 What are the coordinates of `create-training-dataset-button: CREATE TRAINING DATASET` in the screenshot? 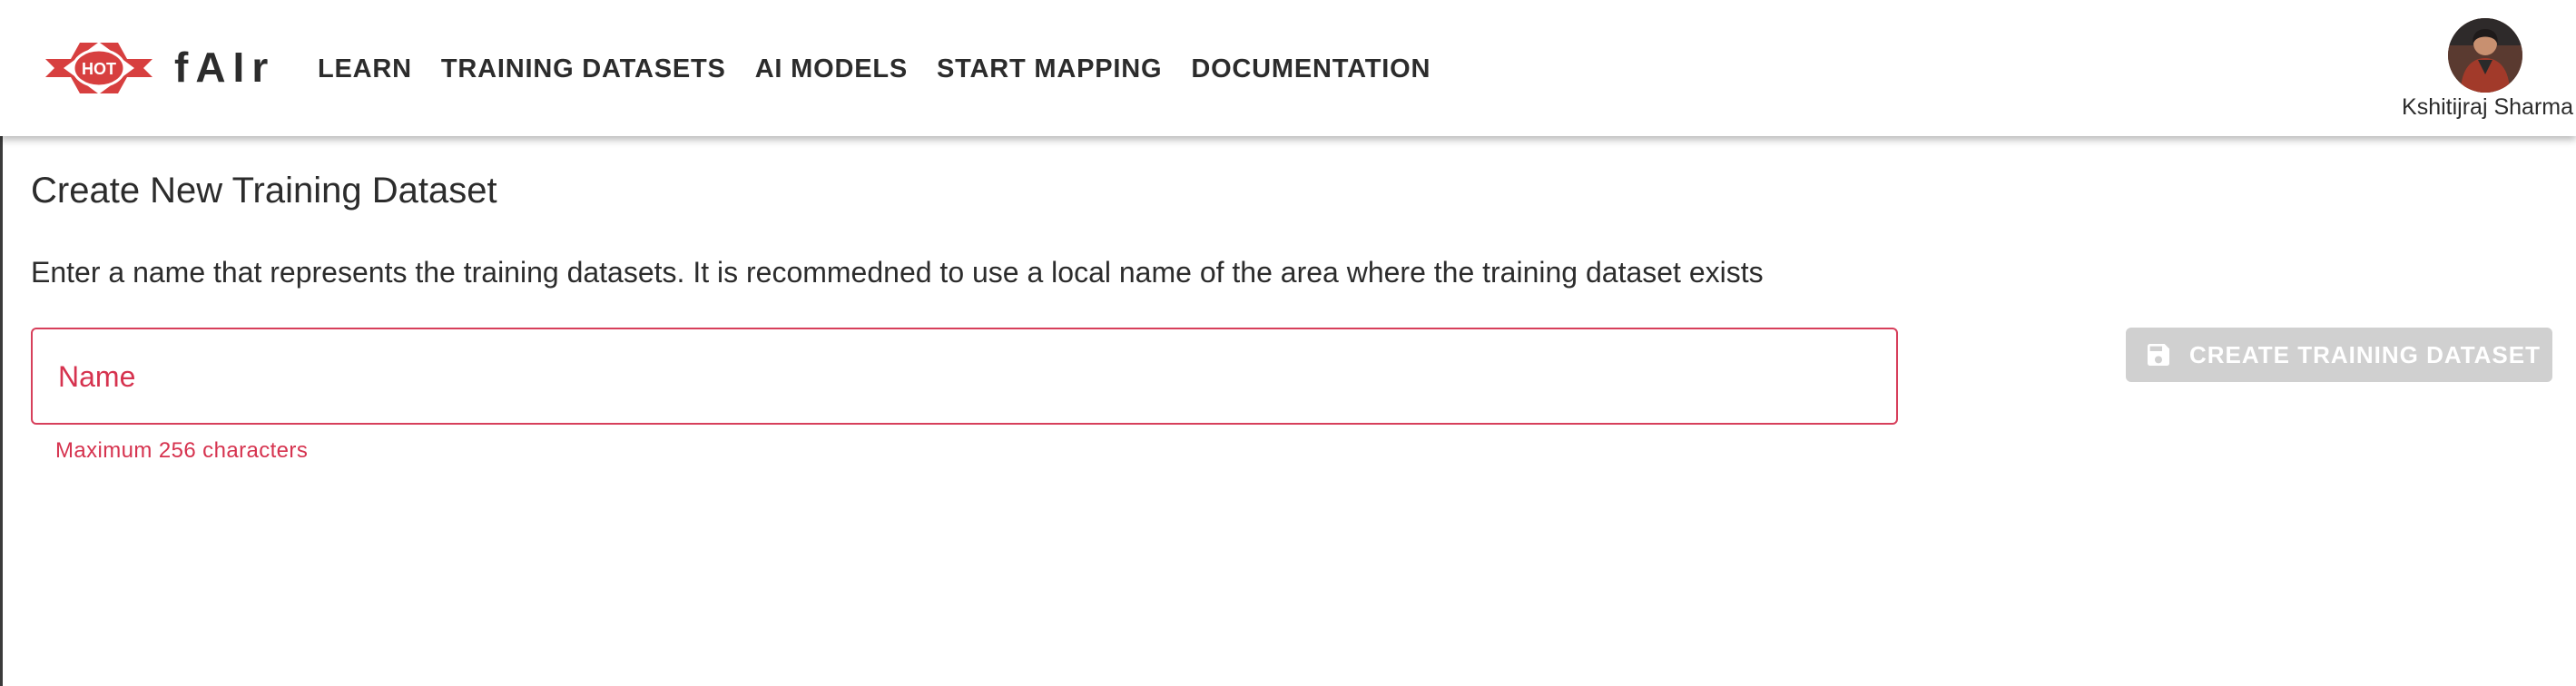 It's located at (2339, 355).